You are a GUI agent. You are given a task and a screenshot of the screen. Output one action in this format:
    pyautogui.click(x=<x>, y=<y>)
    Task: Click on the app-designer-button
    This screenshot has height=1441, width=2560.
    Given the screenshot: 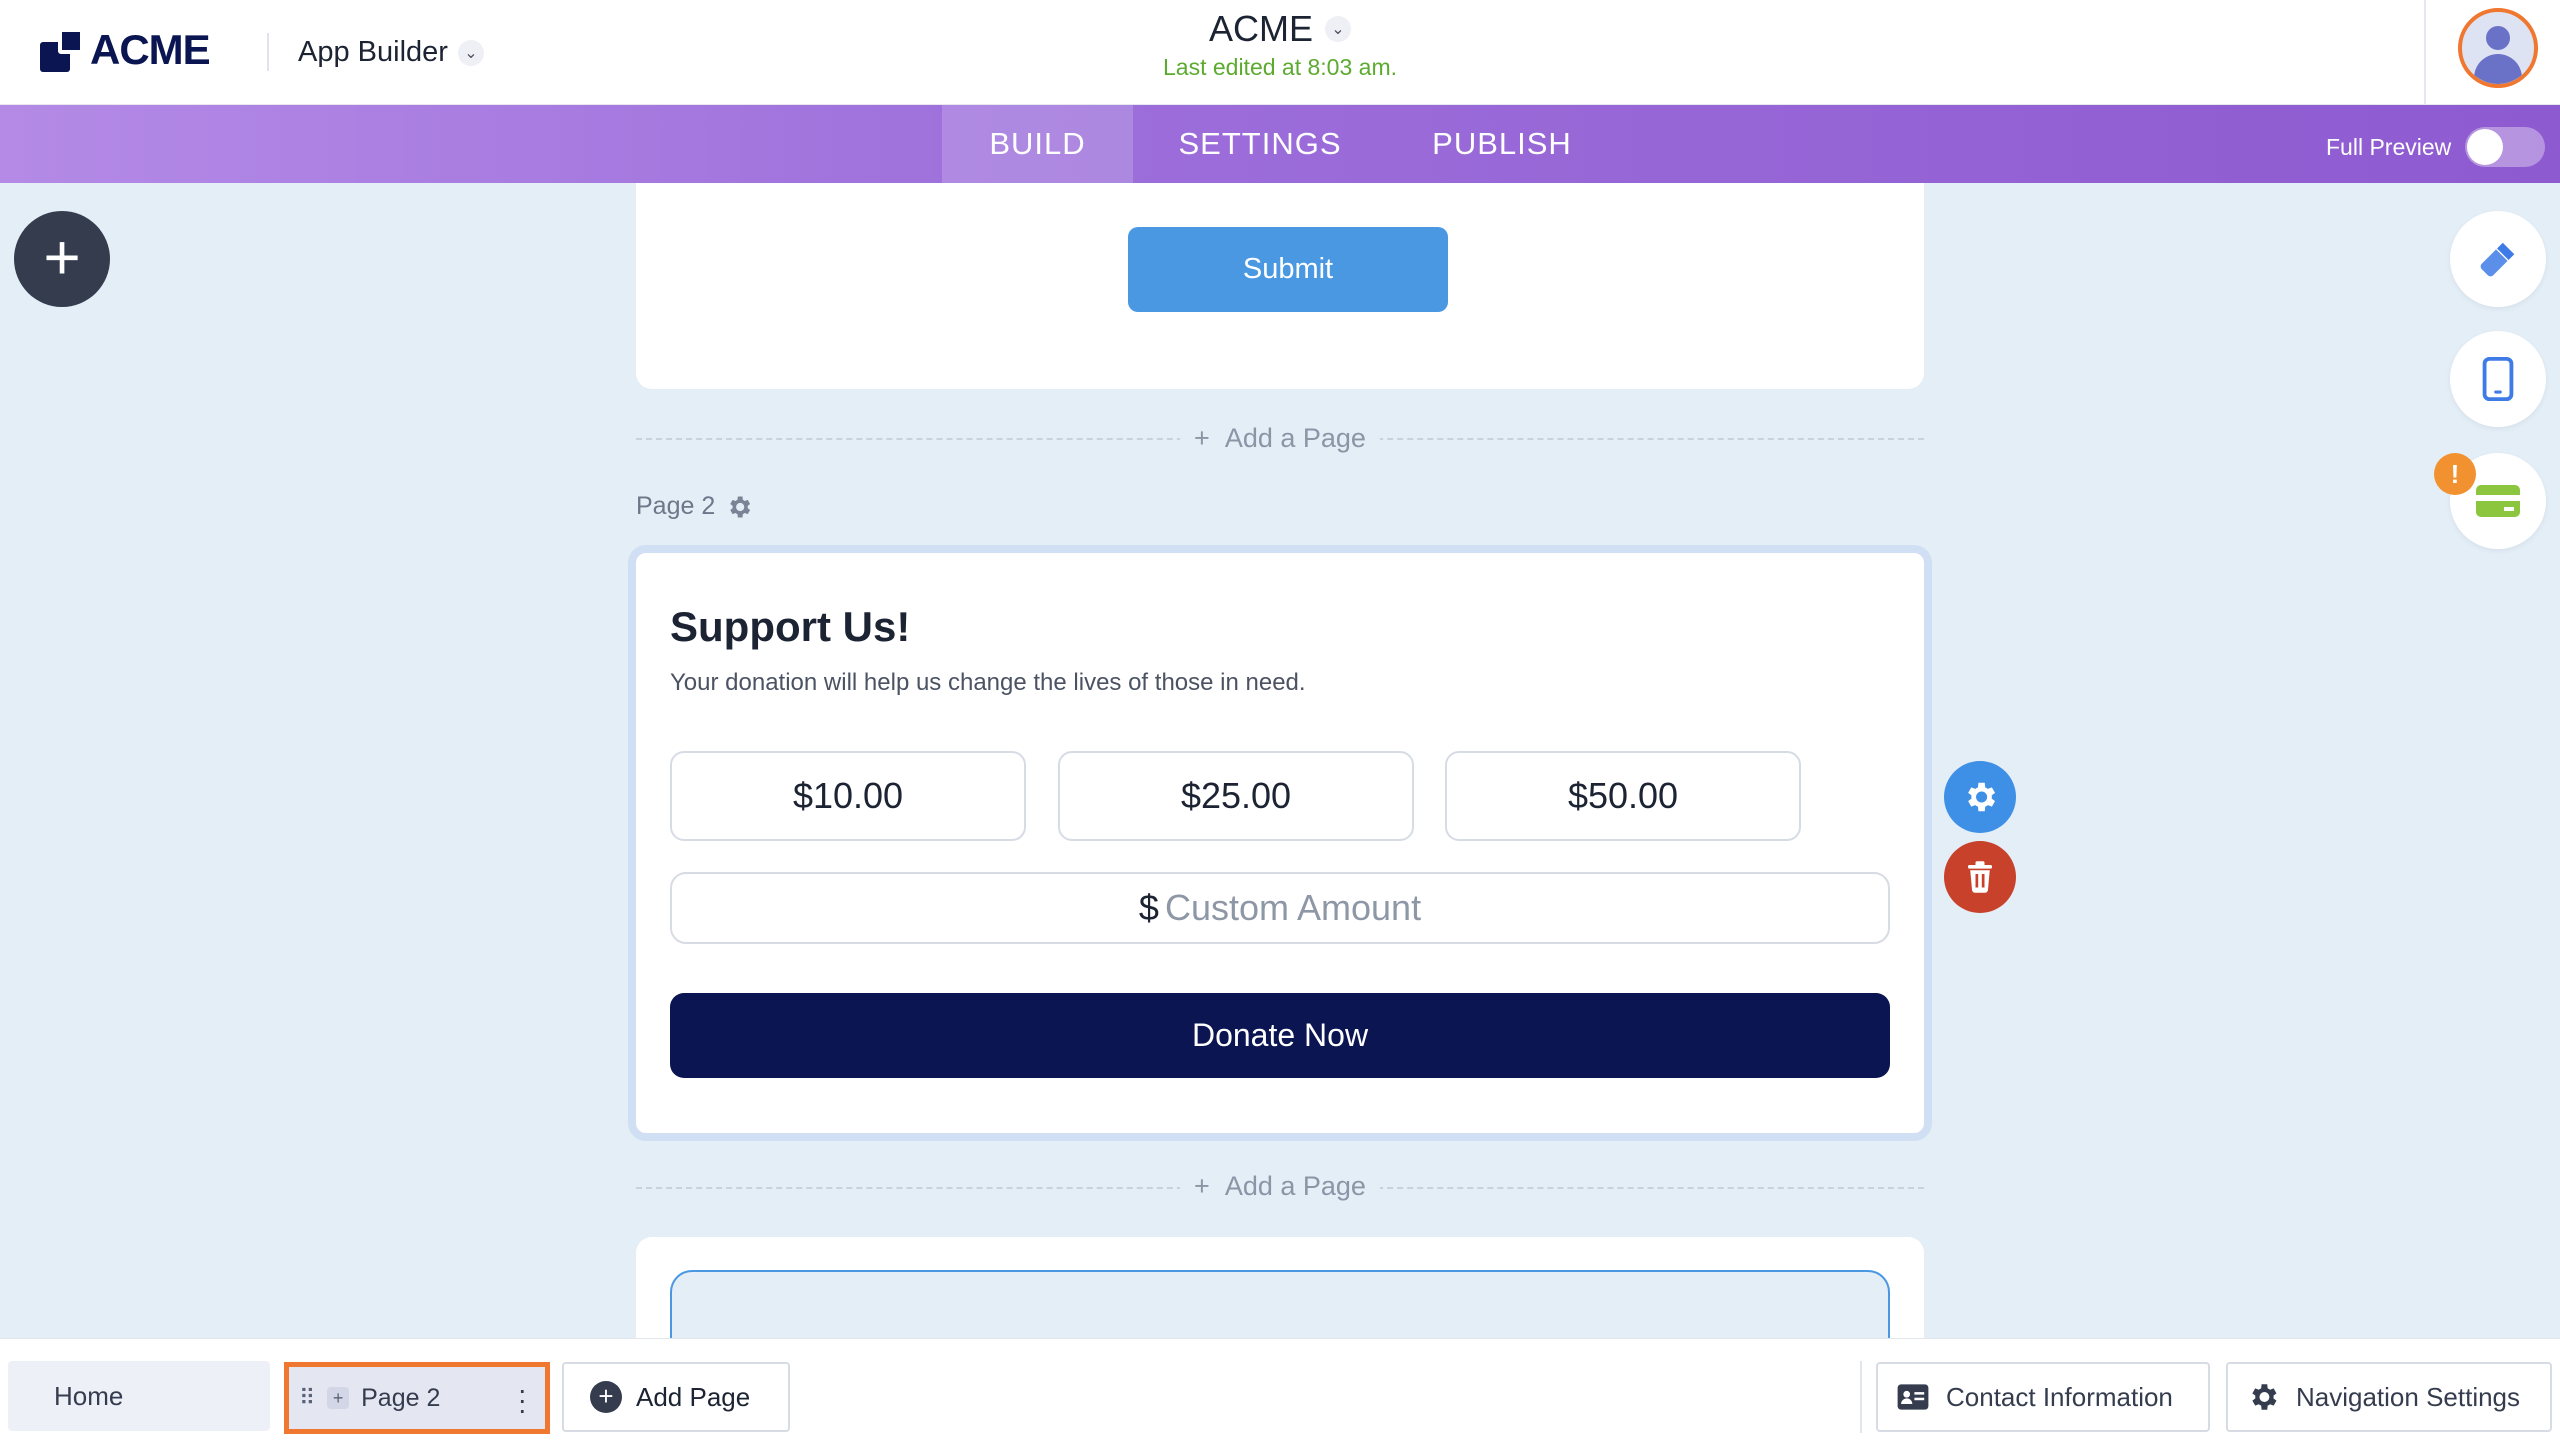 What is the action you would take?
    pyautogui.click(x=2498, y=259)
    